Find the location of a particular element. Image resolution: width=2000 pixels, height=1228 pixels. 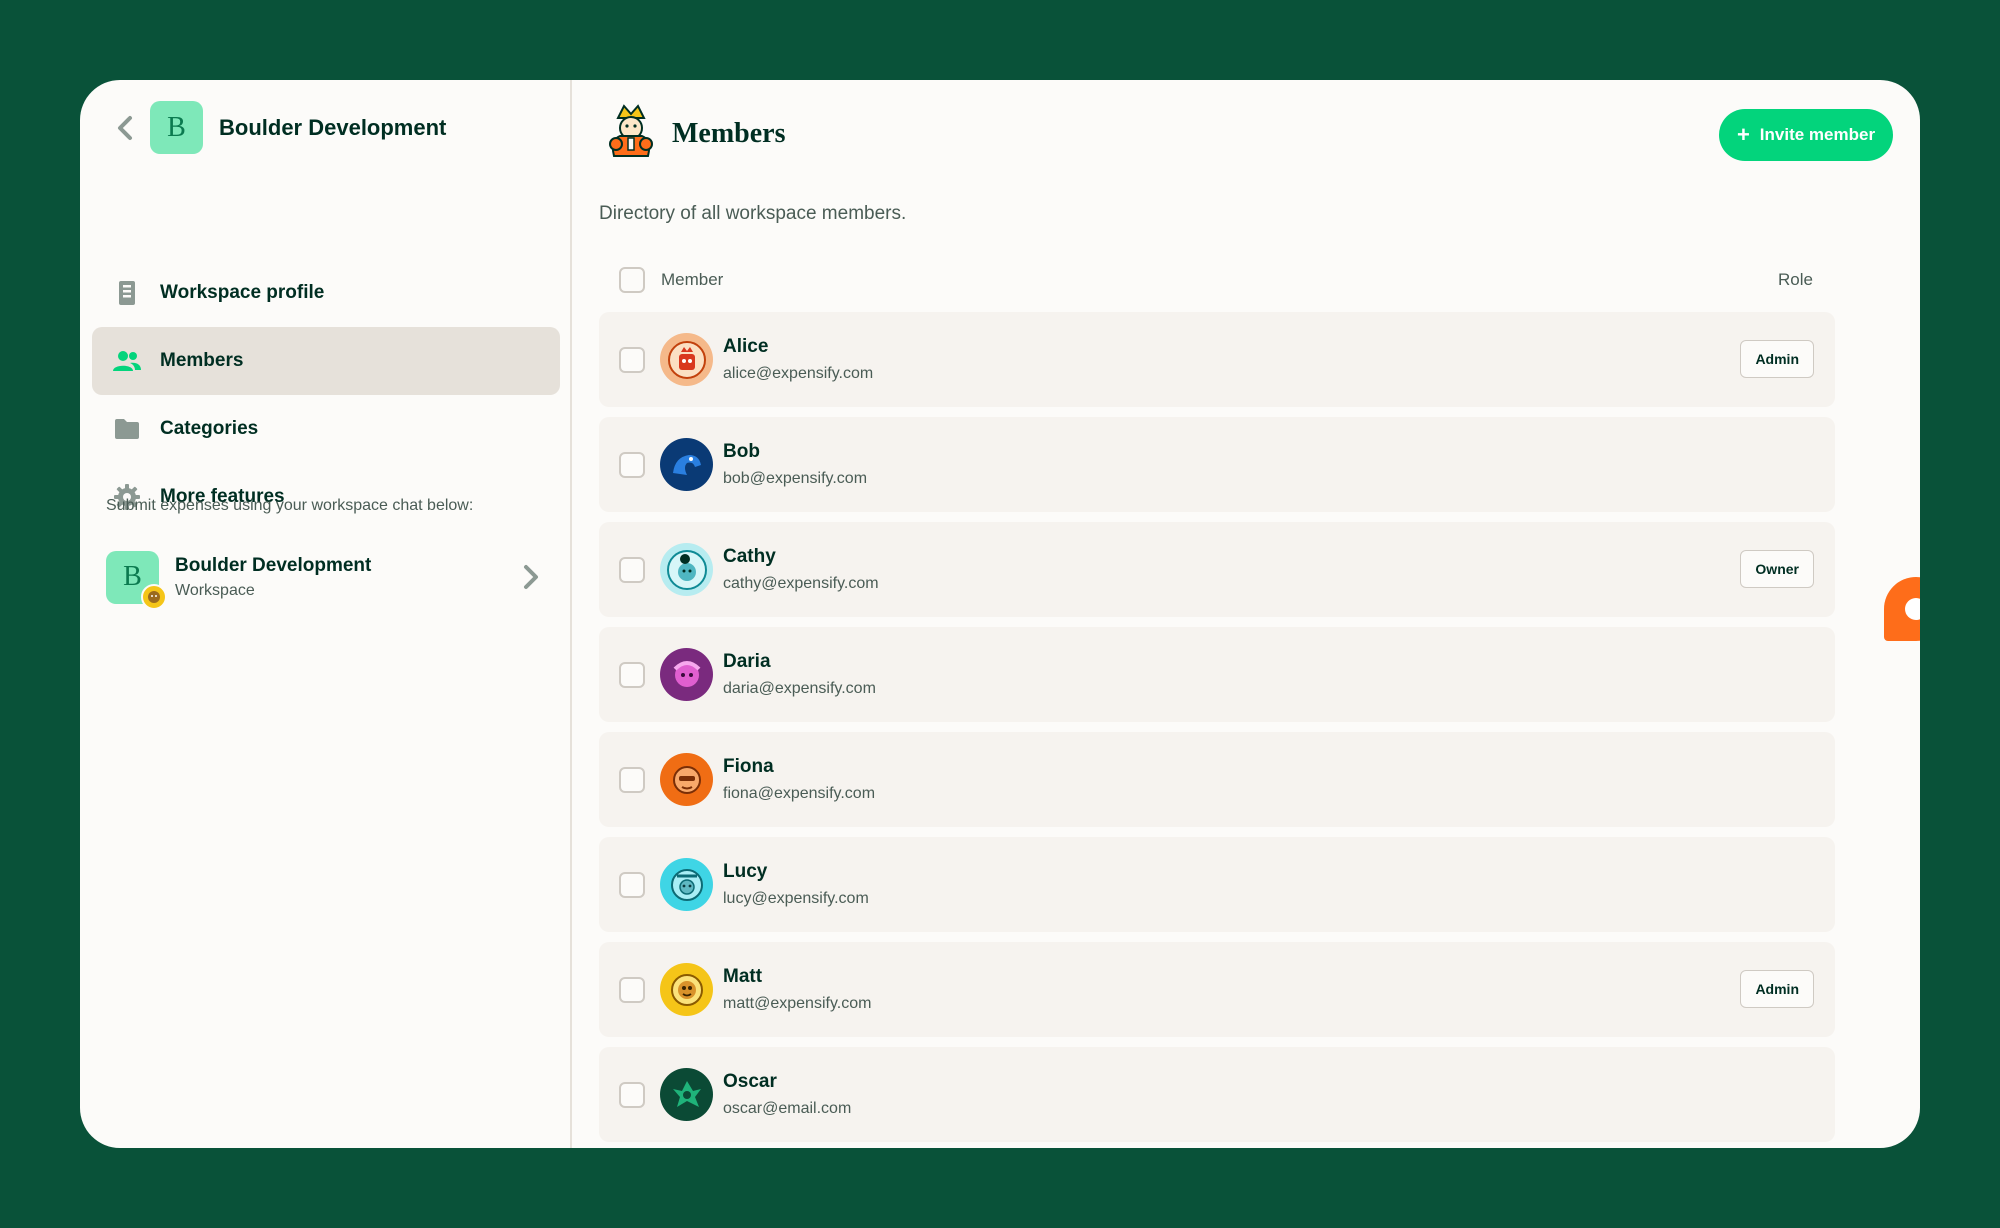

member-name: Lucy is located at coordinates (745, 871).